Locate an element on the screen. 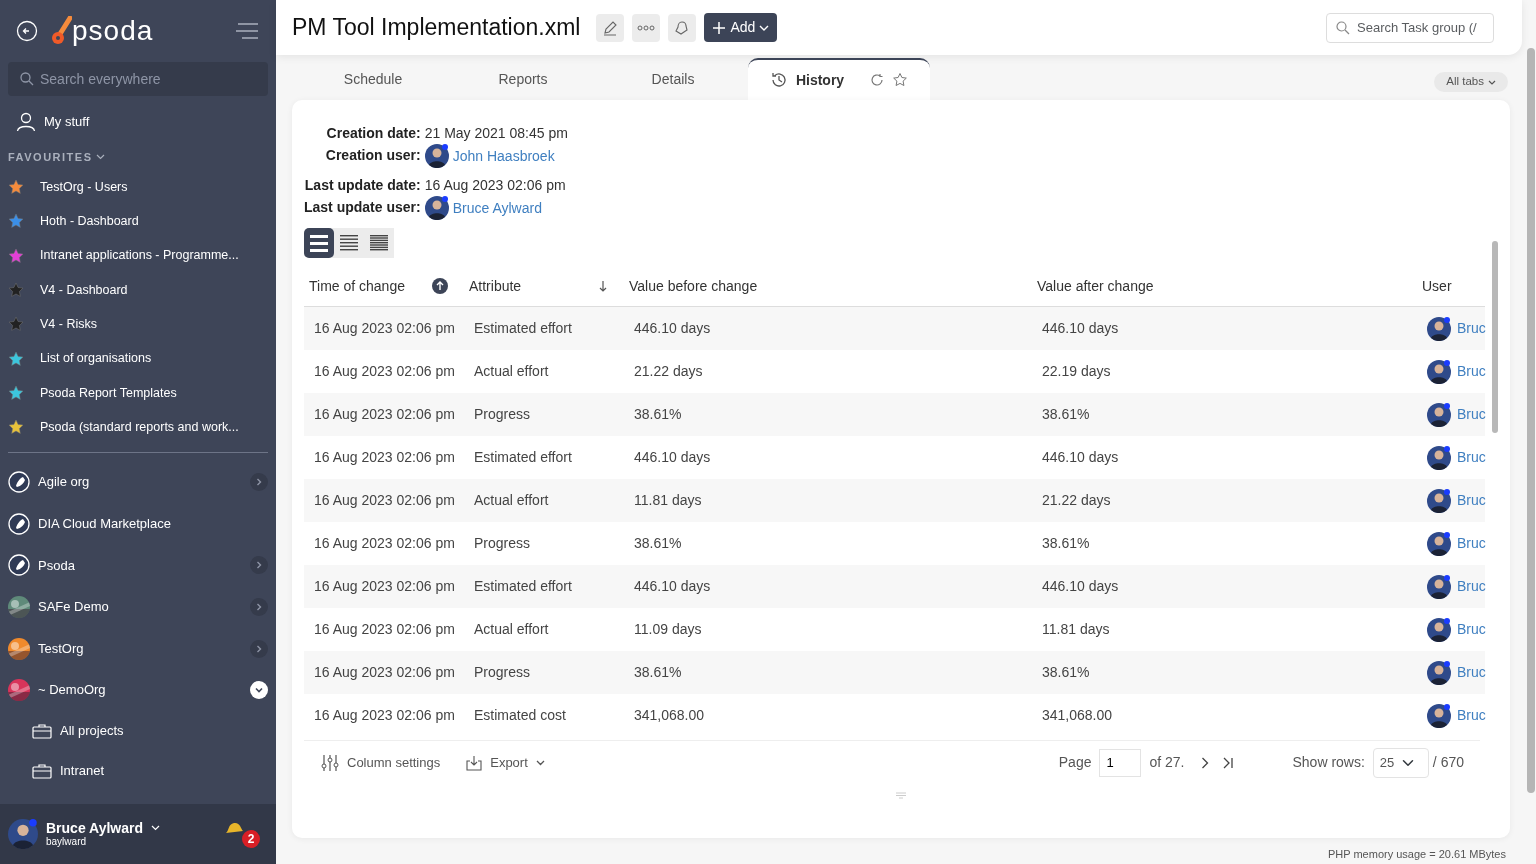  username: baylward is located at coordinates (67, 842).